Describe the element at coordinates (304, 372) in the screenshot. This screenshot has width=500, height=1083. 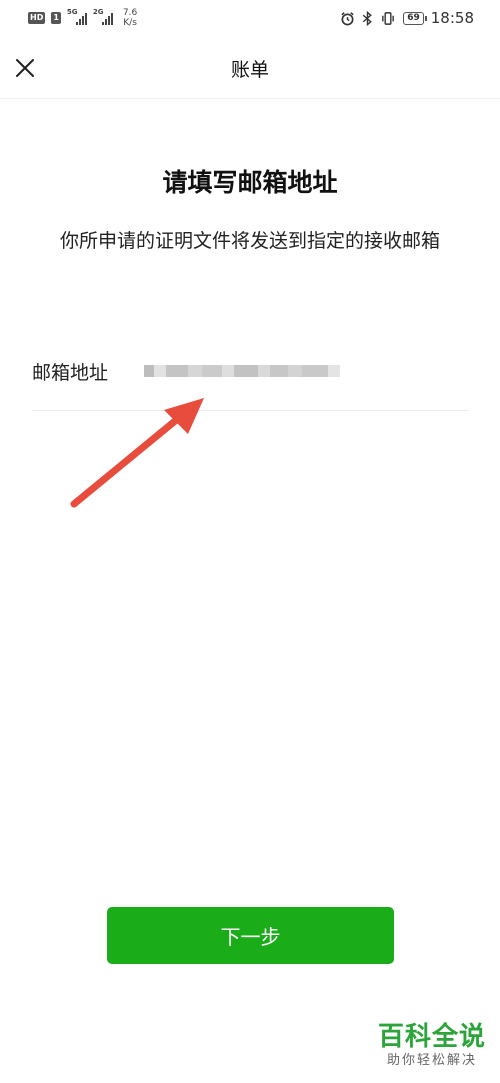
I see `email-input` at that location.